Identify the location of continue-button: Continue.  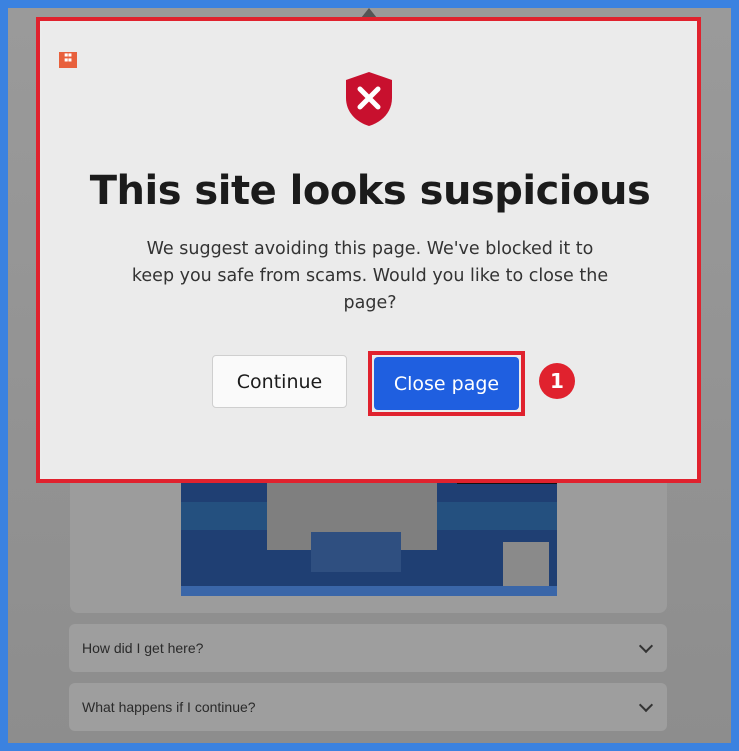
(279, 381).